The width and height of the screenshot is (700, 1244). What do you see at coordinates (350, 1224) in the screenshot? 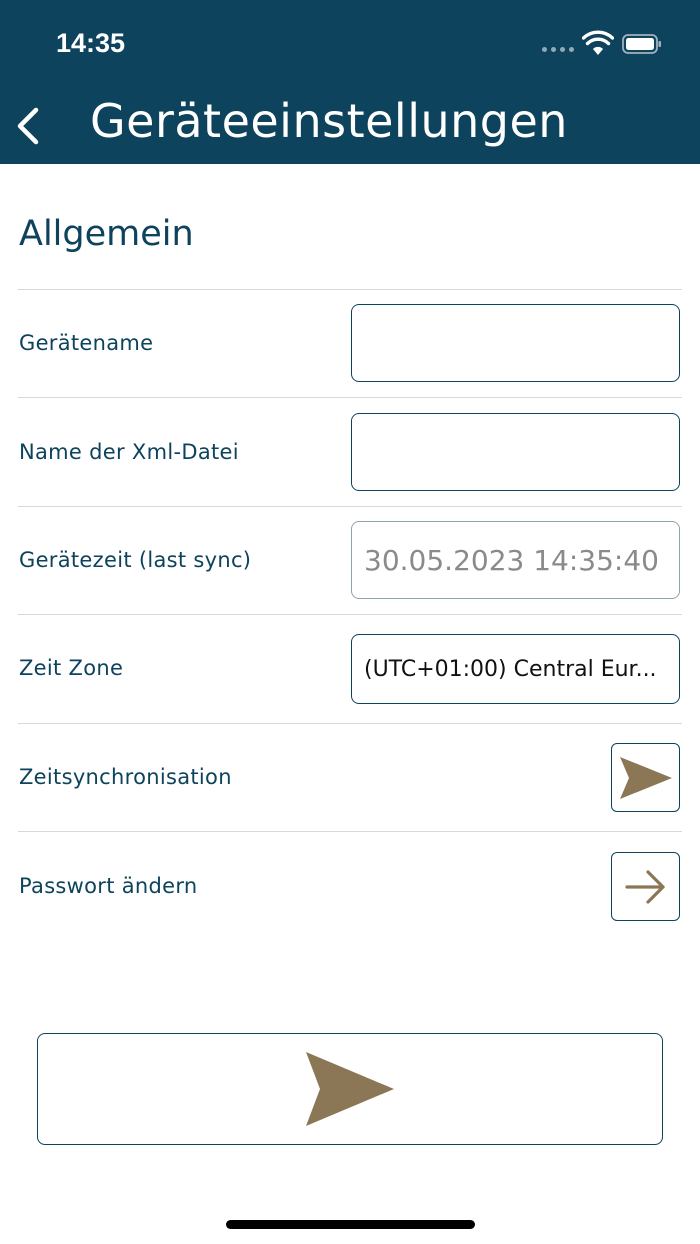
I see `home-indicator` at bounding box center [350, 1224].